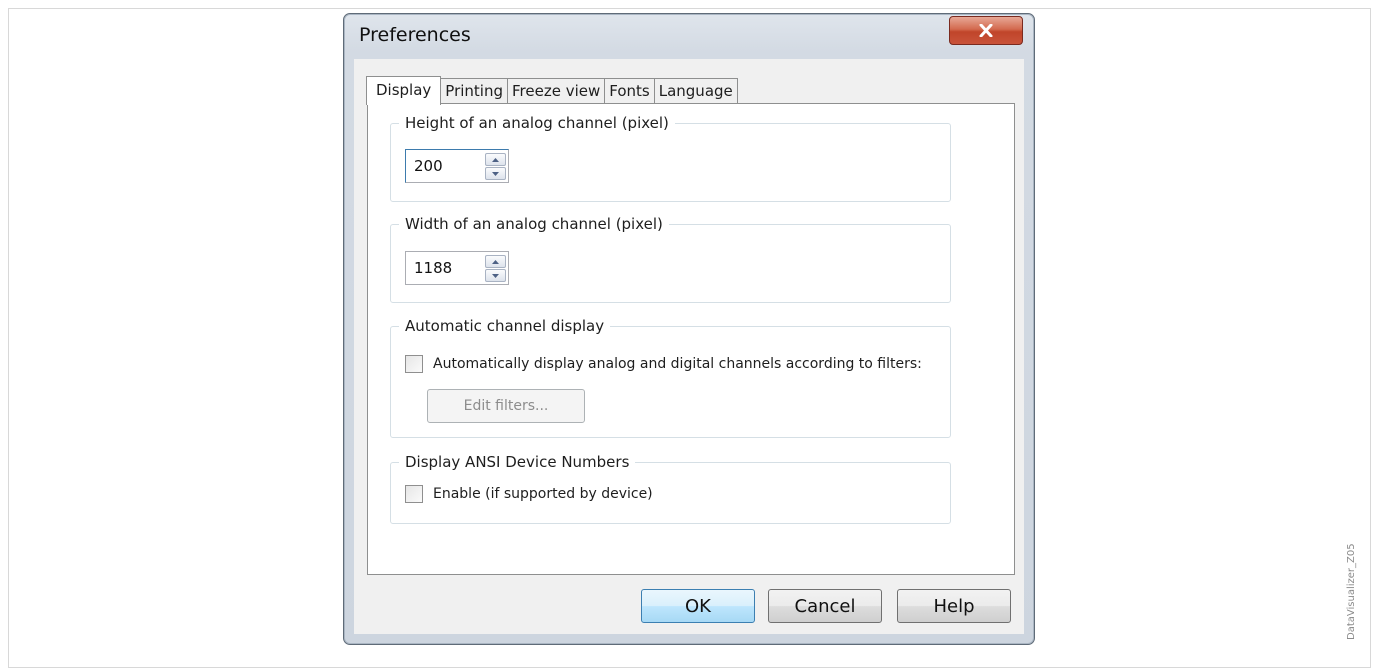 The width and height of the screenshot is (1379, 668). I want to click on width-group-legend: Width of an analog channel (pixel), so click(534, 224).